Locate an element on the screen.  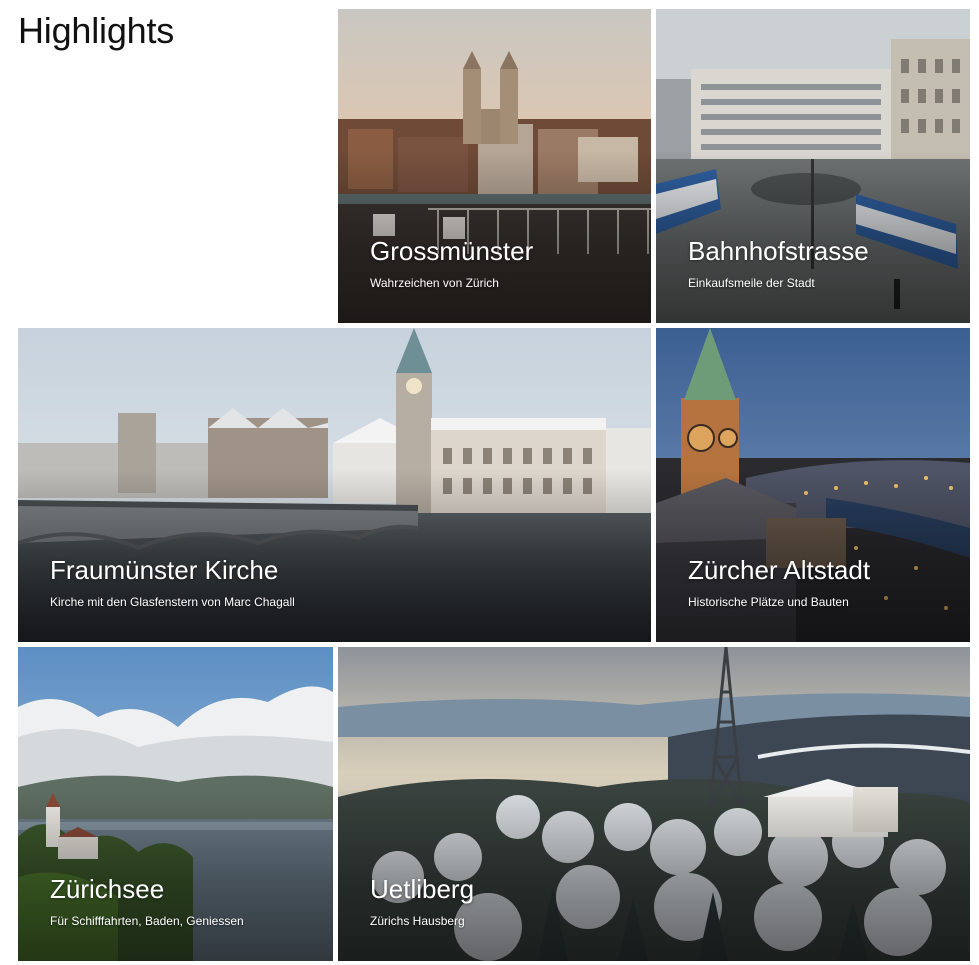
tile-caption: Uetliberg Zürichs Hausberg is located at coordinates (422, 901).